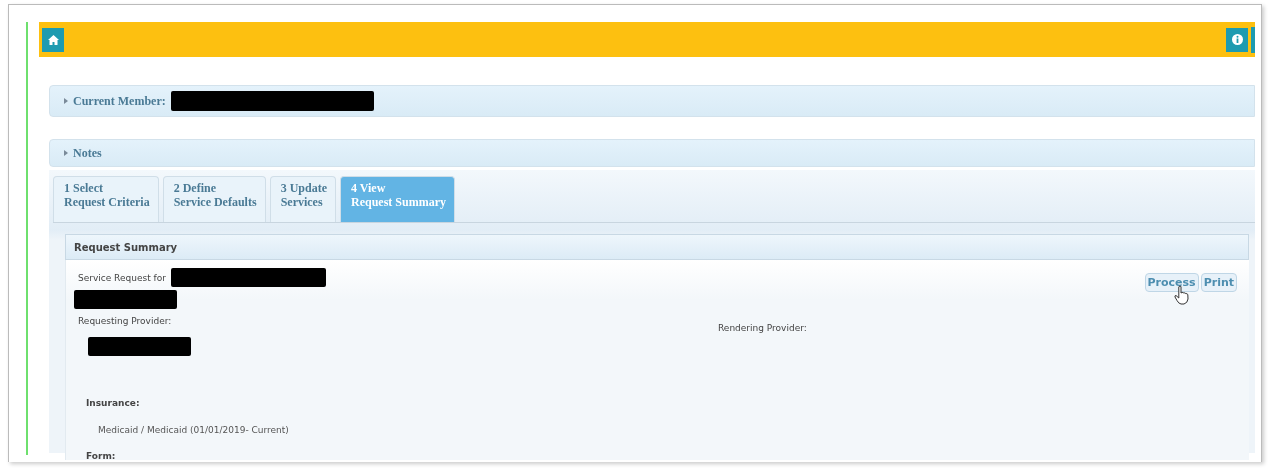  Describe the element at coordinates (1181, 295) in the screenshot. I see `hand-cursor-icon` at that location.